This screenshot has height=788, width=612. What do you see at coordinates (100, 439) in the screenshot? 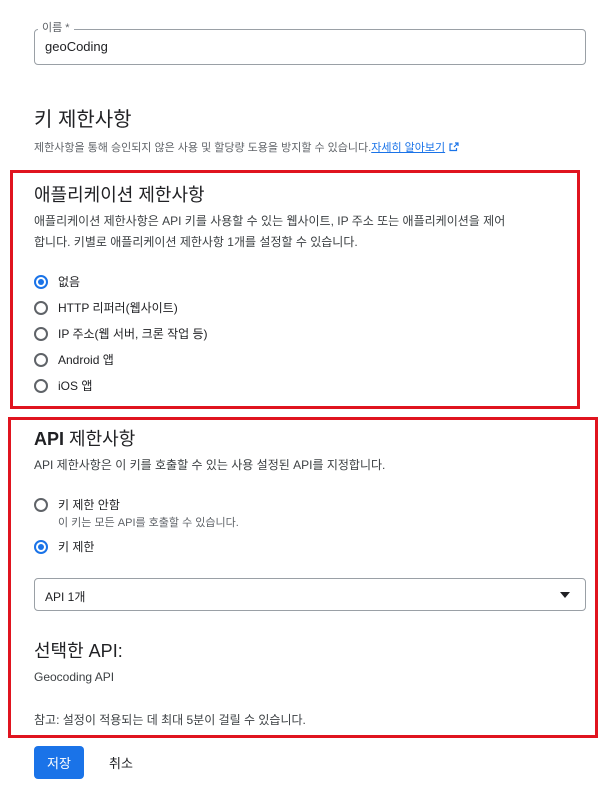
I see `api-restrictions-title-suffix: 제한사항` at bounding box center [100, 439].